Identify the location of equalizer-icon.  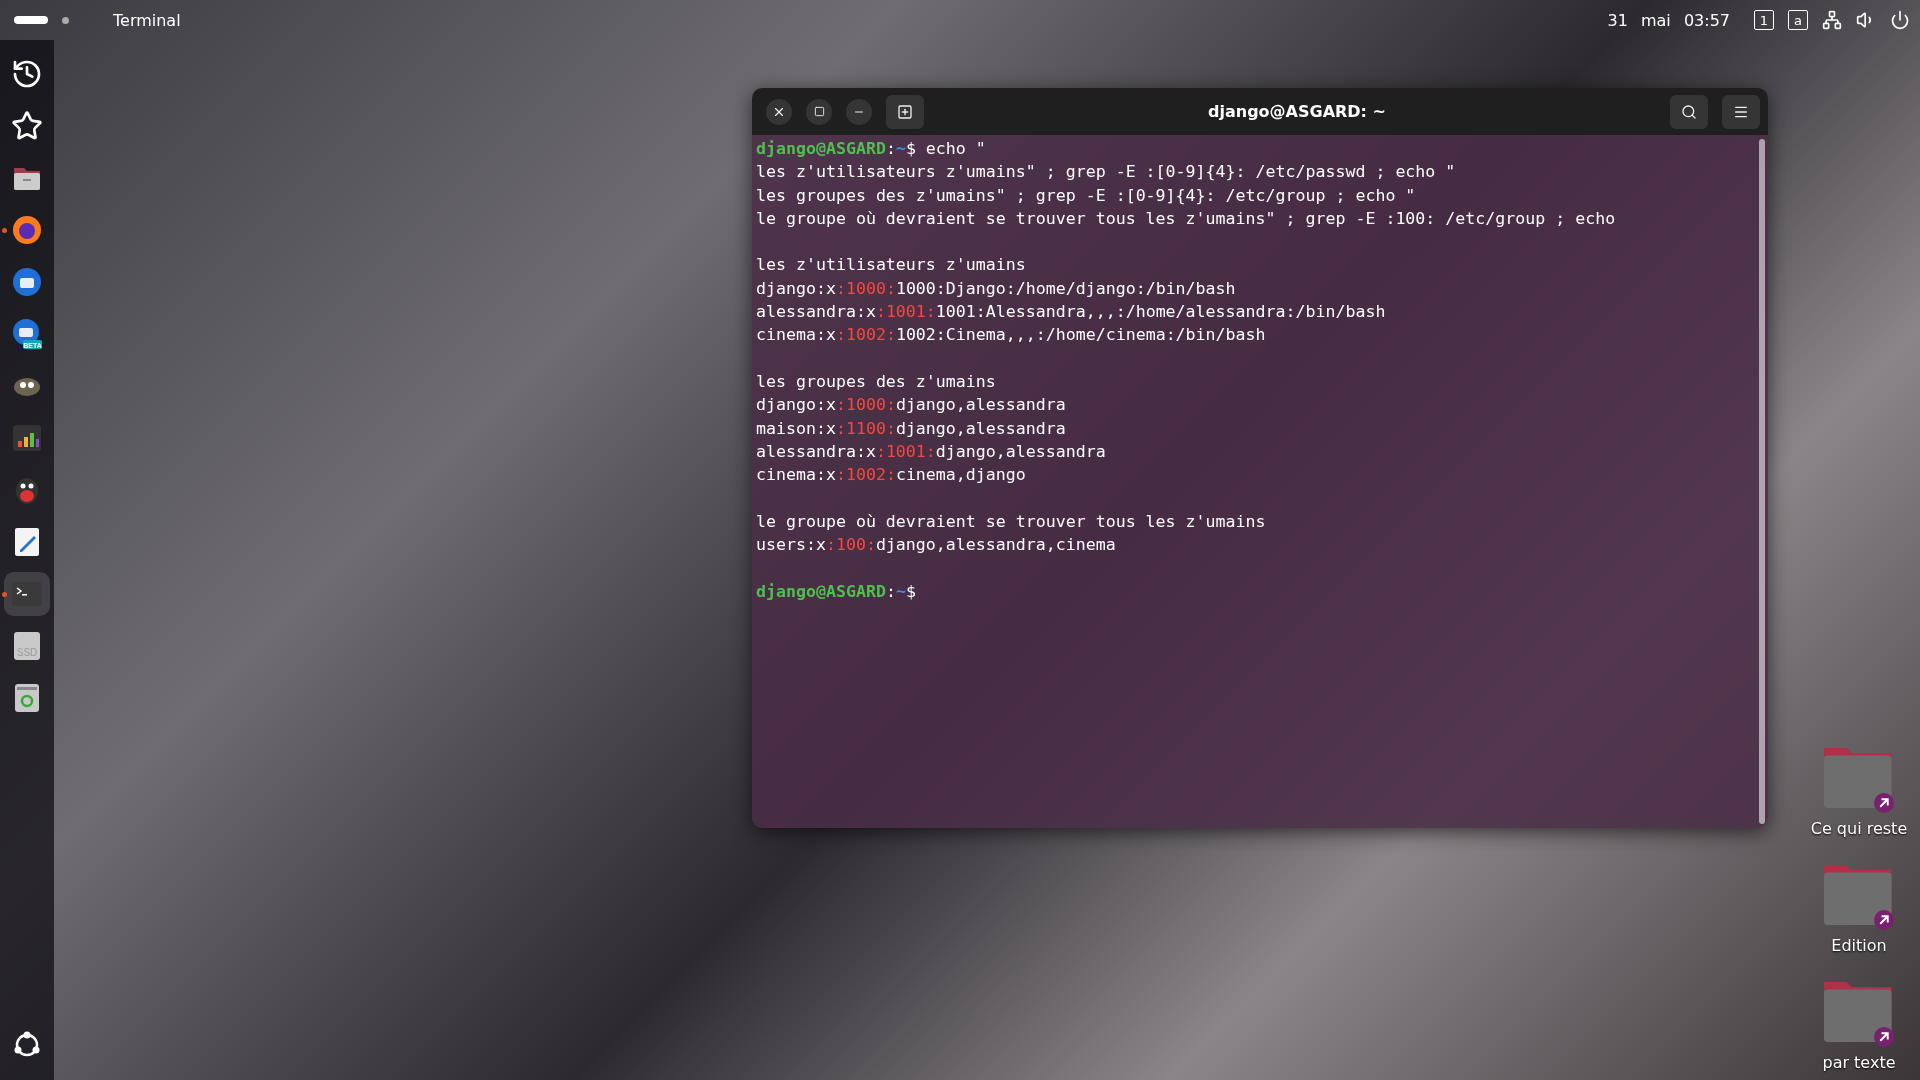
(27, 438).